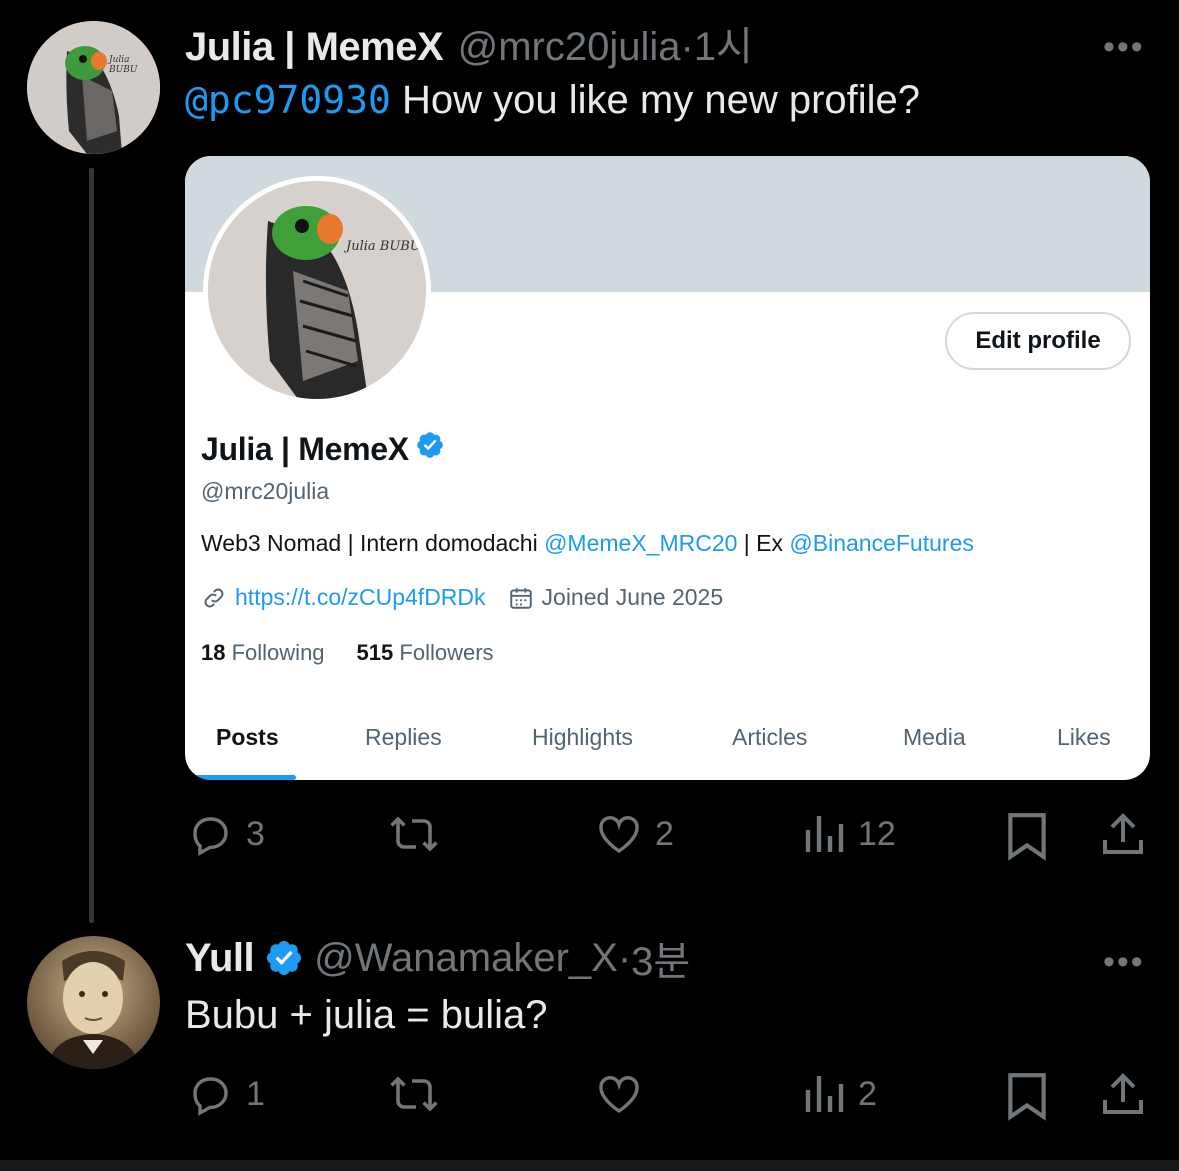  I want to click on bio-mention-binance: @BinanceFutures, so click(881, 543).